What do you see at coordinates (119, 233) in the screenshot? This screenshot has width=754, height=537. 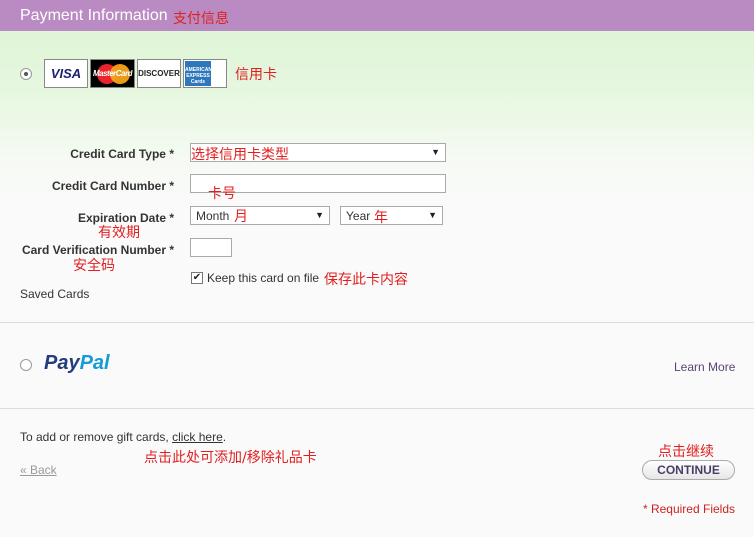 I see `expiration-annotation: 有效期` at bounding box center [119, 233].